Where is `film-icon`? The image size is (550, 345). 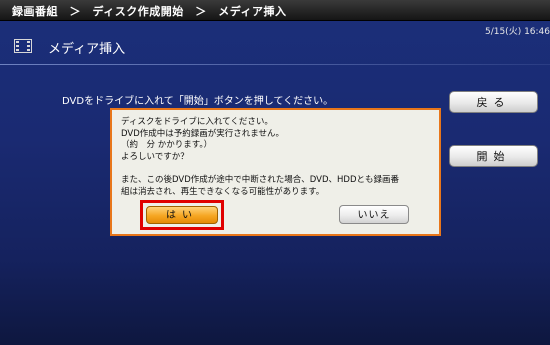 film-icon is located at coordinates (23, 46).